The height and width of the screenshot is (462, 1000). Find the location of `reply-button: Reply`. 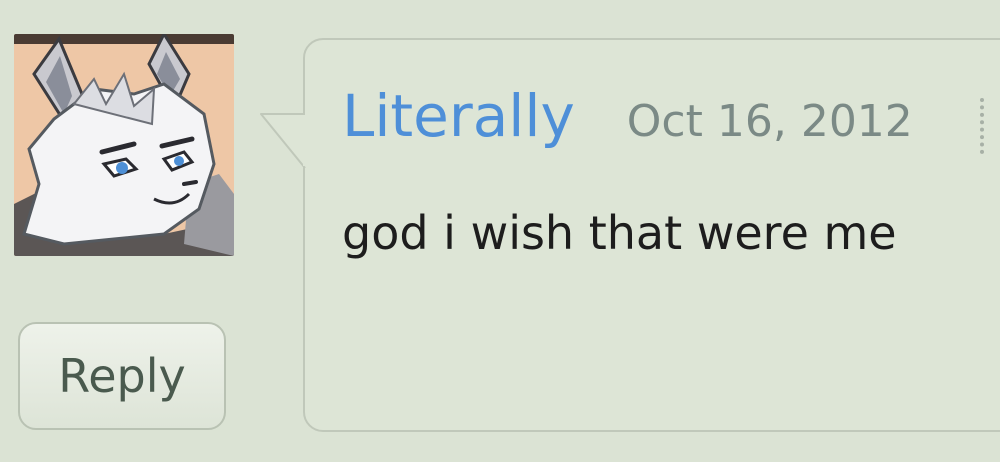

reply-button: Reply is located at coordinates (122, 376).